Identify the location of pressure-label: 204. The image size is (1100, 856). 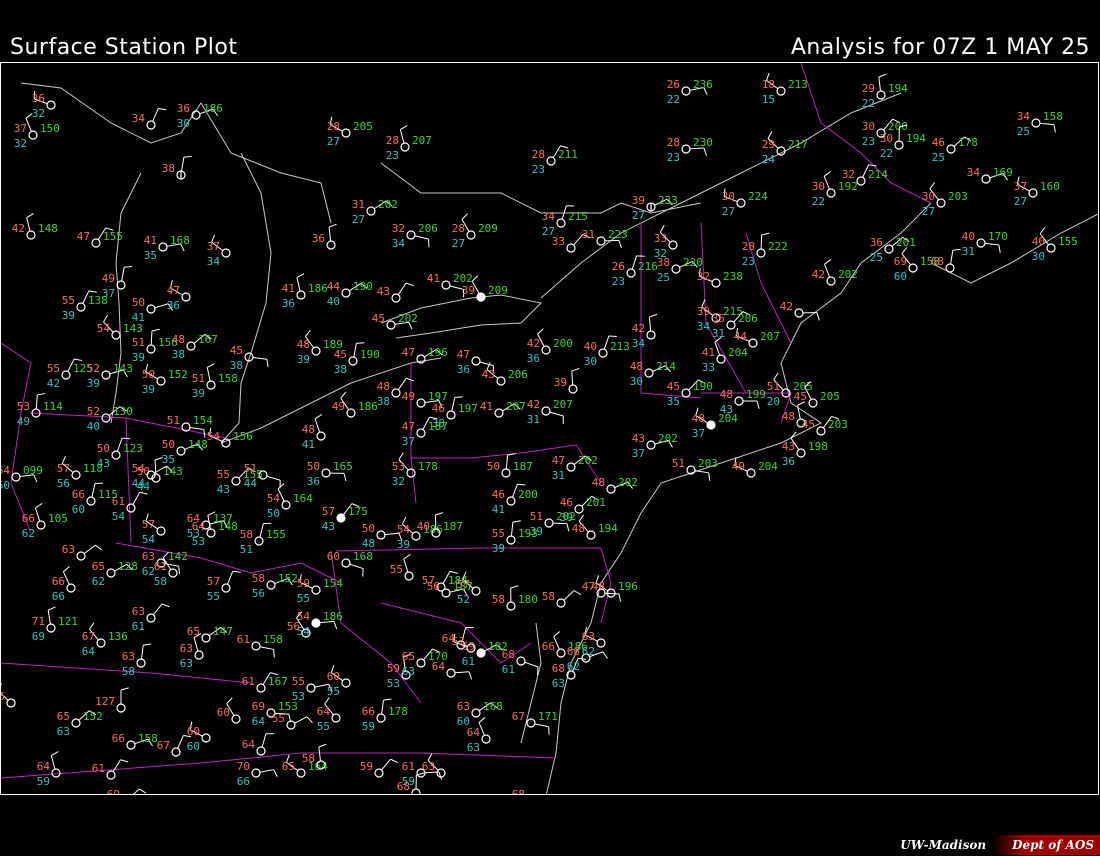
(738, 352).